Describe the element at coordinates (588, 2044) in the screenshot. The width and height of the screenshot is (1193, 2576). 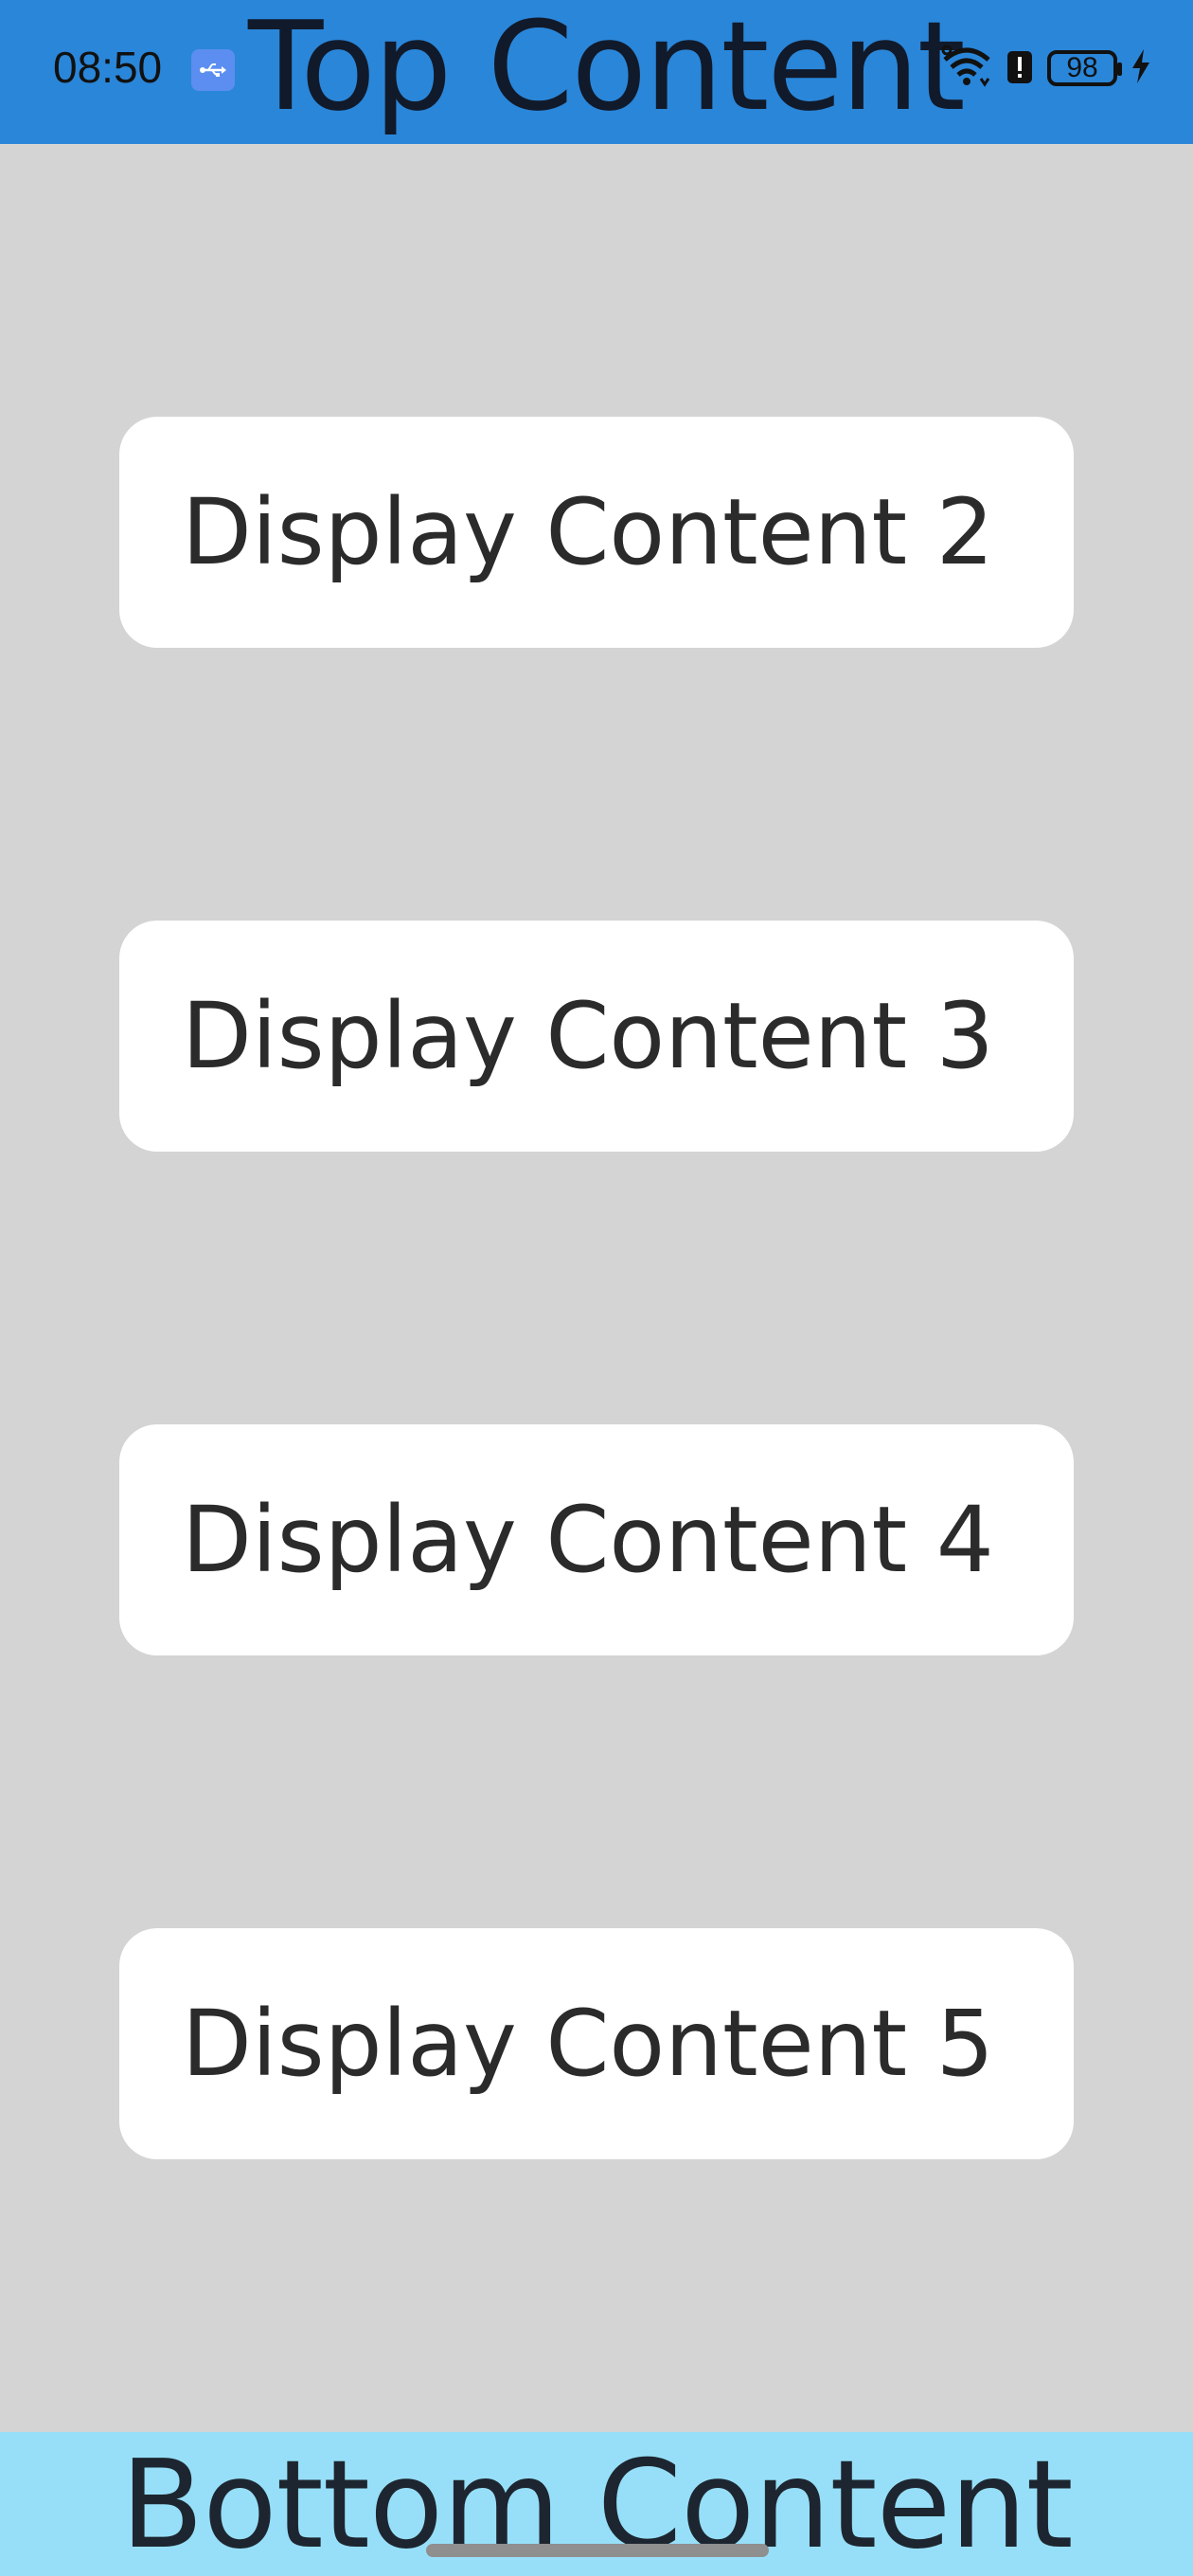
I see `display-content-label: Display Content 5` at that location.